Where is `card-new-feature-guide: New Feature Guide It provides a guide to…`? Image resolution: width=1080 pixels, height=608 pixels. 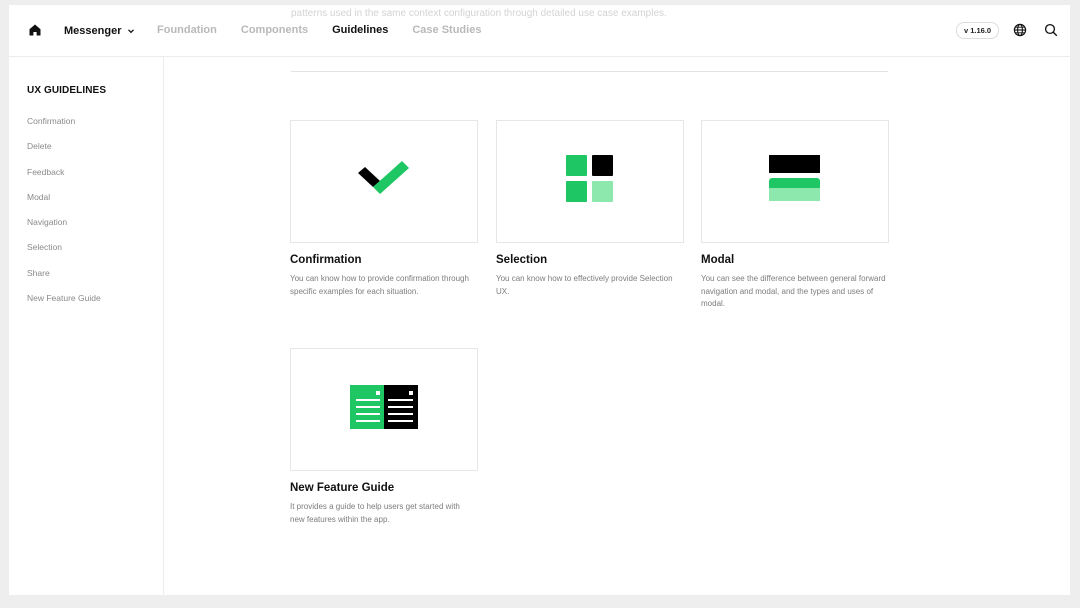
card-new-feature-guide: New Feature Guide It provides a guide to… is located at coordinates (384, 437).